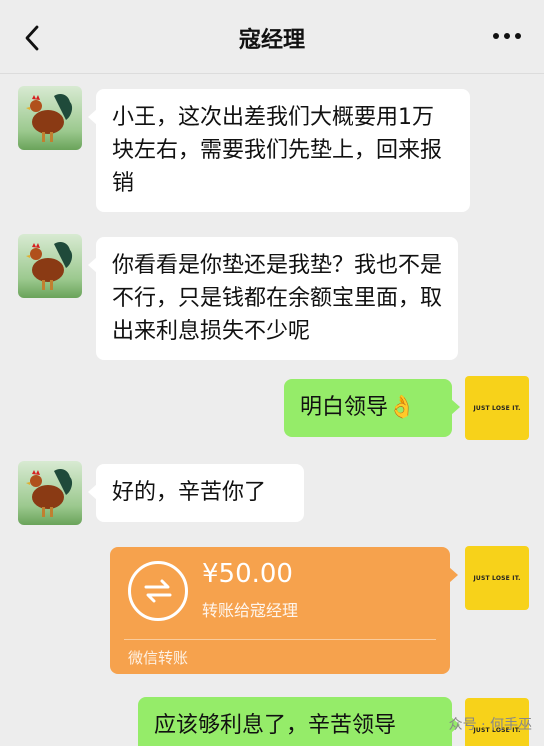 Image resolution: width=544 pixels, height=746 pixels. Describe the element at coordinates (277, 298) in the screenshot. I see `message-text: 你看看是你垫还是我垫？我也不是不行，只是钱都在余额宝里面，取出来利息损失不少呢` at that location.